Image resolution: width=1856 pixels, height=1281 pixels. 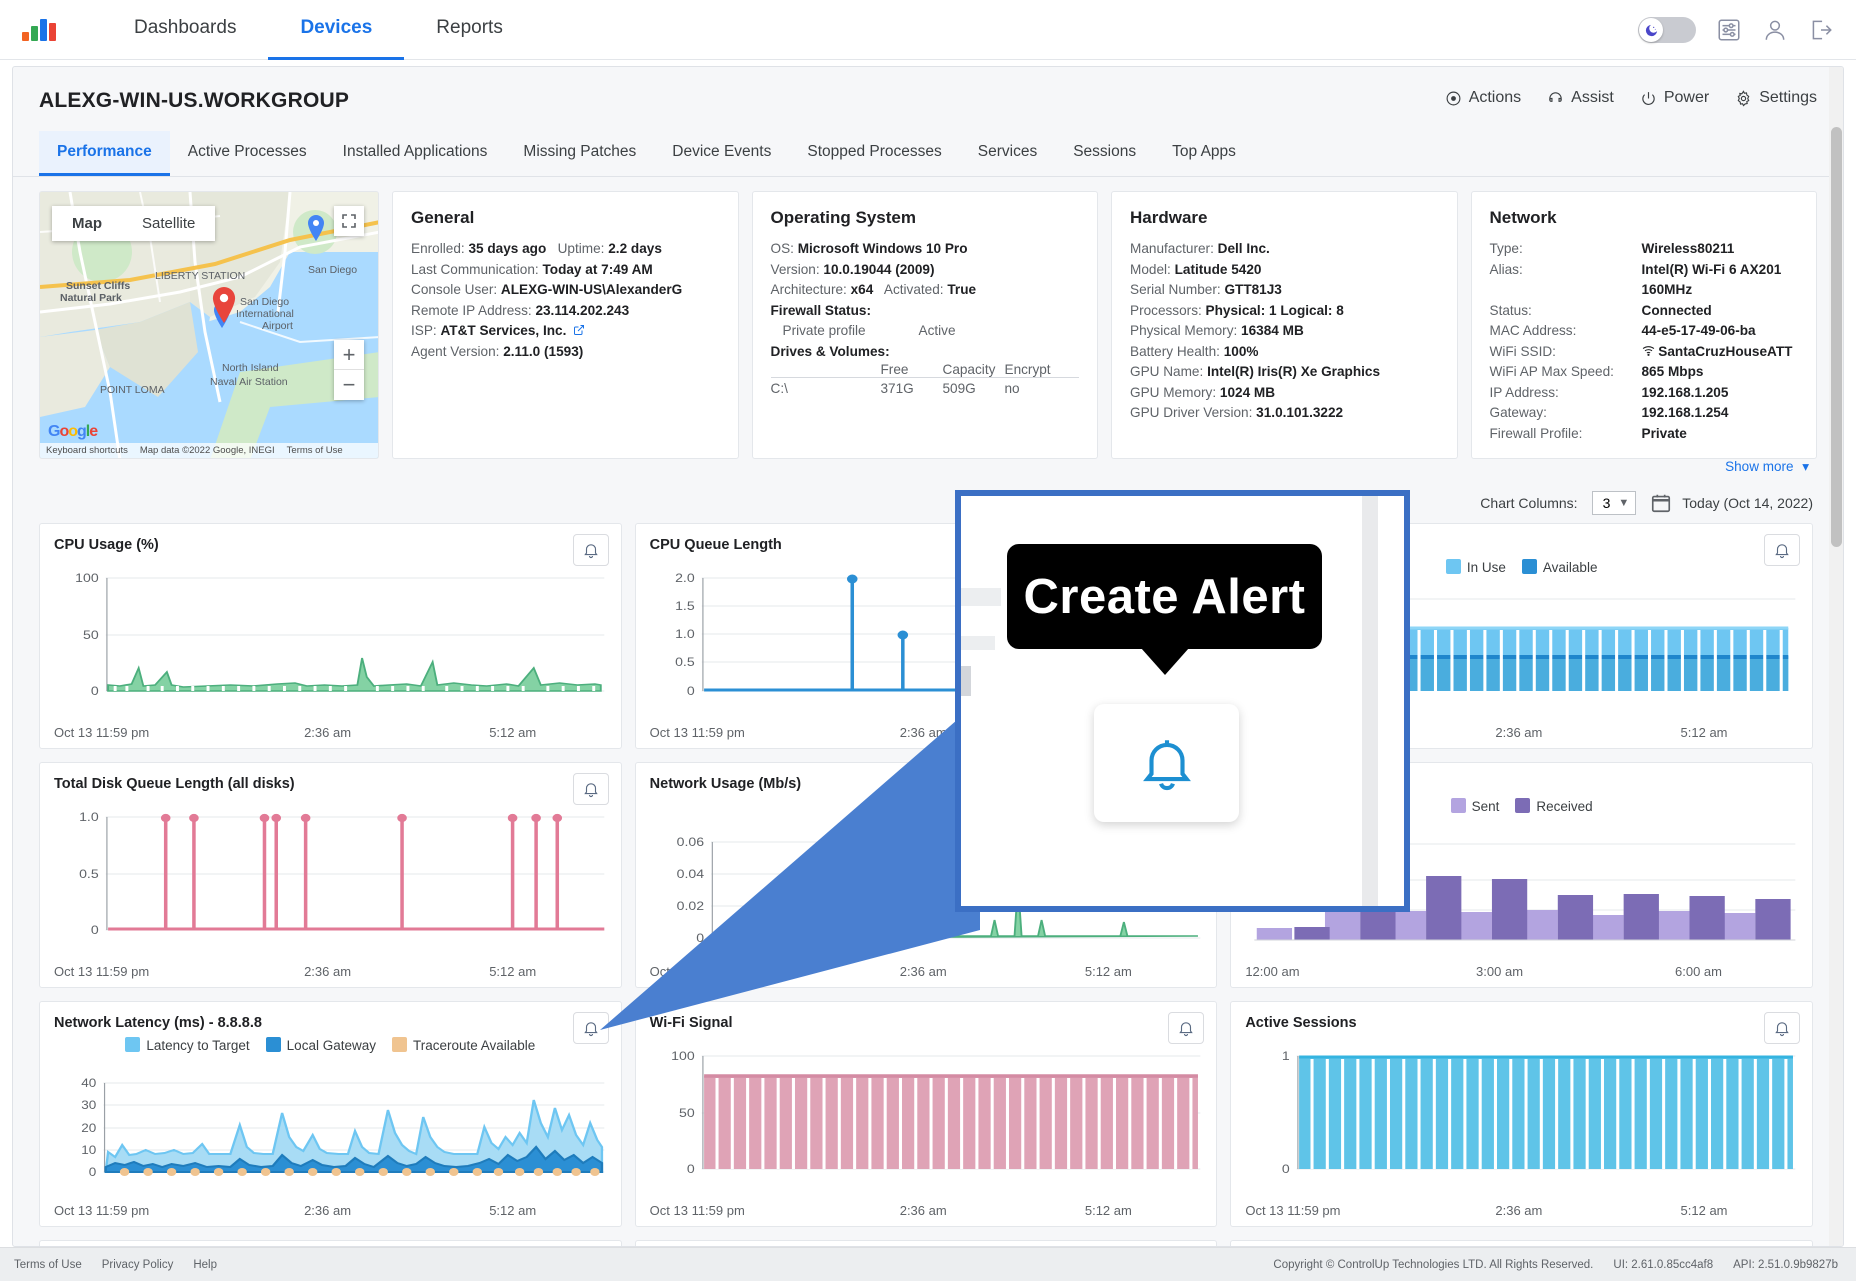 I want to click on tab-label: Top Apps, so click(x=1204, y=151).